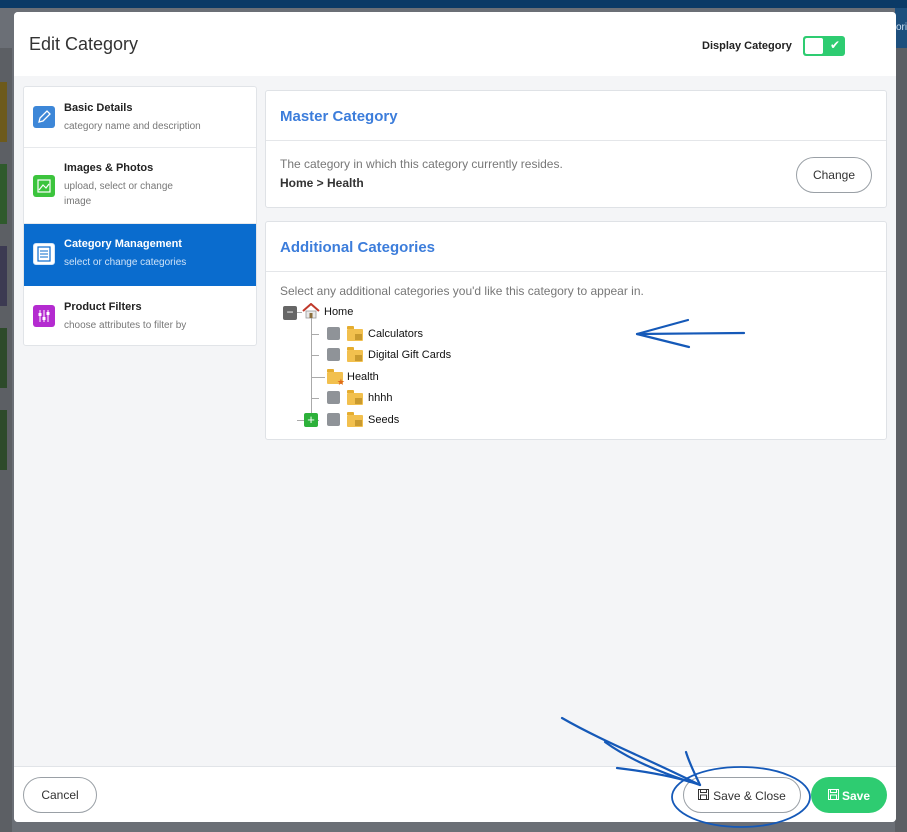  I want to click on tree-node-label: Seeds, so click(384, 420).